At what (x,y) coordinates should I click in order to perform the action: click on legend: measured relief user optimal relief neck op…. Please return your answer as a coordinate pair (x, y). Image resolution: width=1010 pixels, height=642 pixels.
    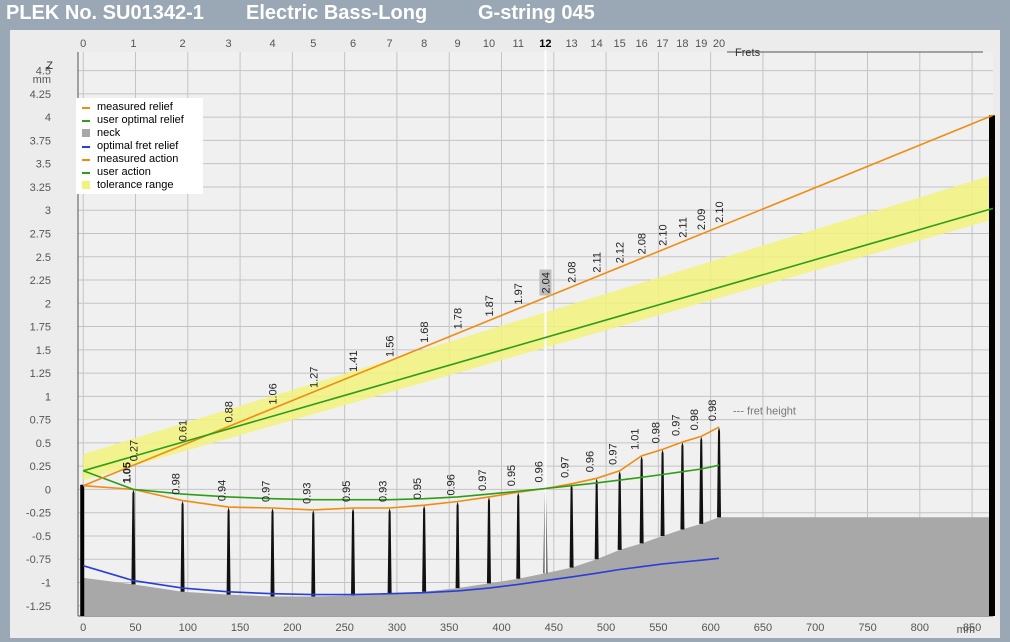
    Looking at the image, I should click on (139, 146).